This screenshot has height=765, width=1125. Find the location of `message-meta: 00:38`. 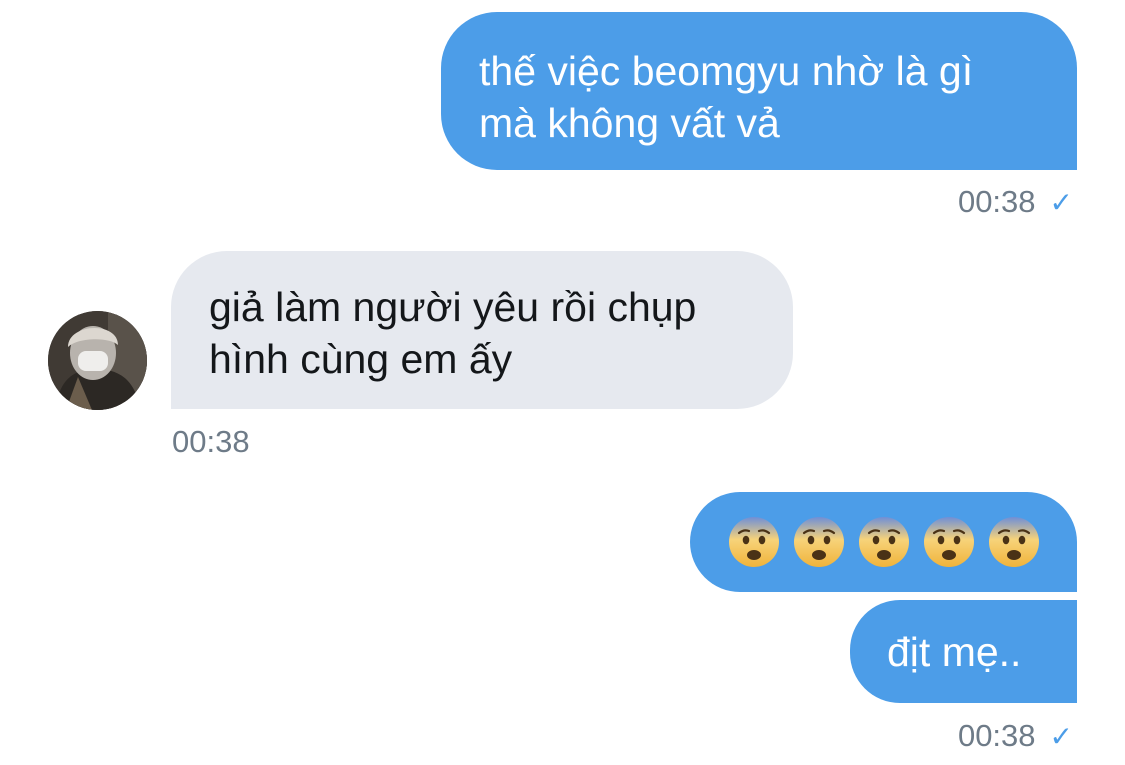

message-meta: 00:38 is located at coordinates (211, 442).